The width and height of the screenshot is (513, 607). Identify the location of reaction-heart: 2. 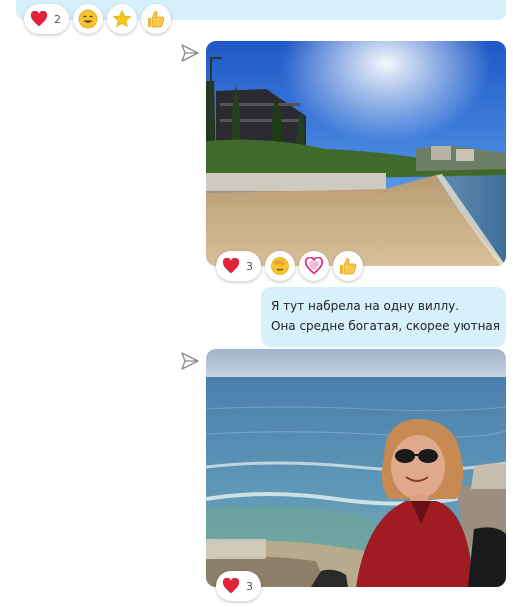
(46, 19).